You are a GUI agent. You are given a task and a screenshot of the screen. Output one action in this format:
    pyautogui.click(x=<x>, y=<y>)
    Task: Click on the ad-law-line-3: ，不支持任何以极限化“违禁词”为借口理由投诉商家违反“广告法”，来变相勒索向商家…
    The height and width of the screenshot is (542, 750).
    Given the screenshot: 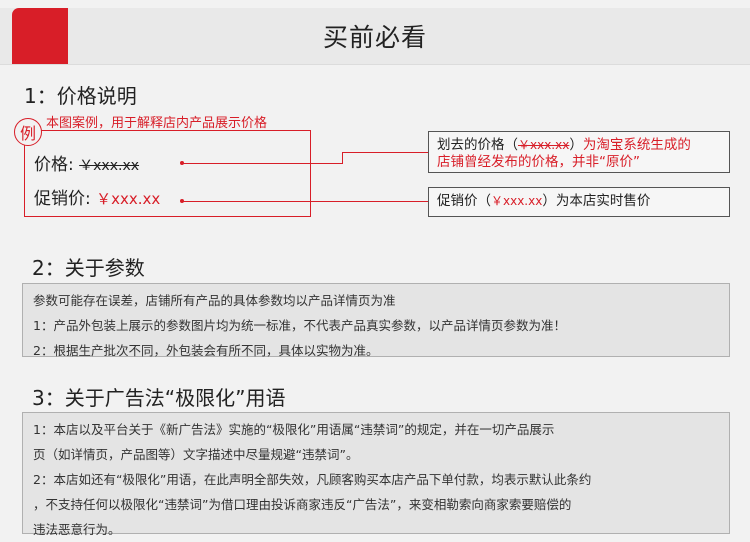 What is the action you would take?
    pyautogui.click(x=302, y=504)
    